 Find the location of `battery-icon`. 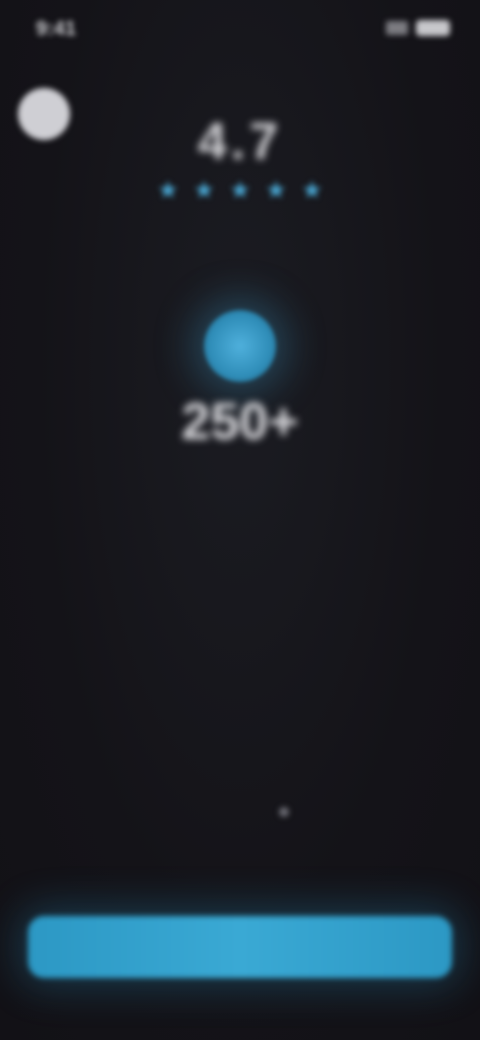

battery-icon is located at coordinates (433, 28).